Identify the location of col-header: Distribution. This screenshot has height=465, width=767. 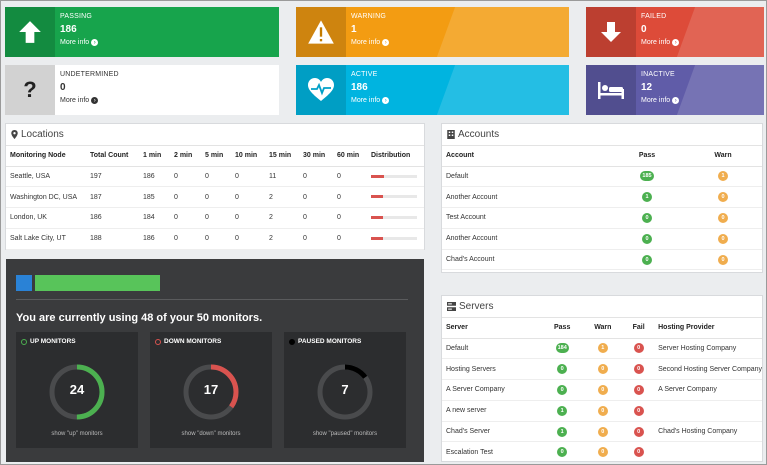
(395, 156).